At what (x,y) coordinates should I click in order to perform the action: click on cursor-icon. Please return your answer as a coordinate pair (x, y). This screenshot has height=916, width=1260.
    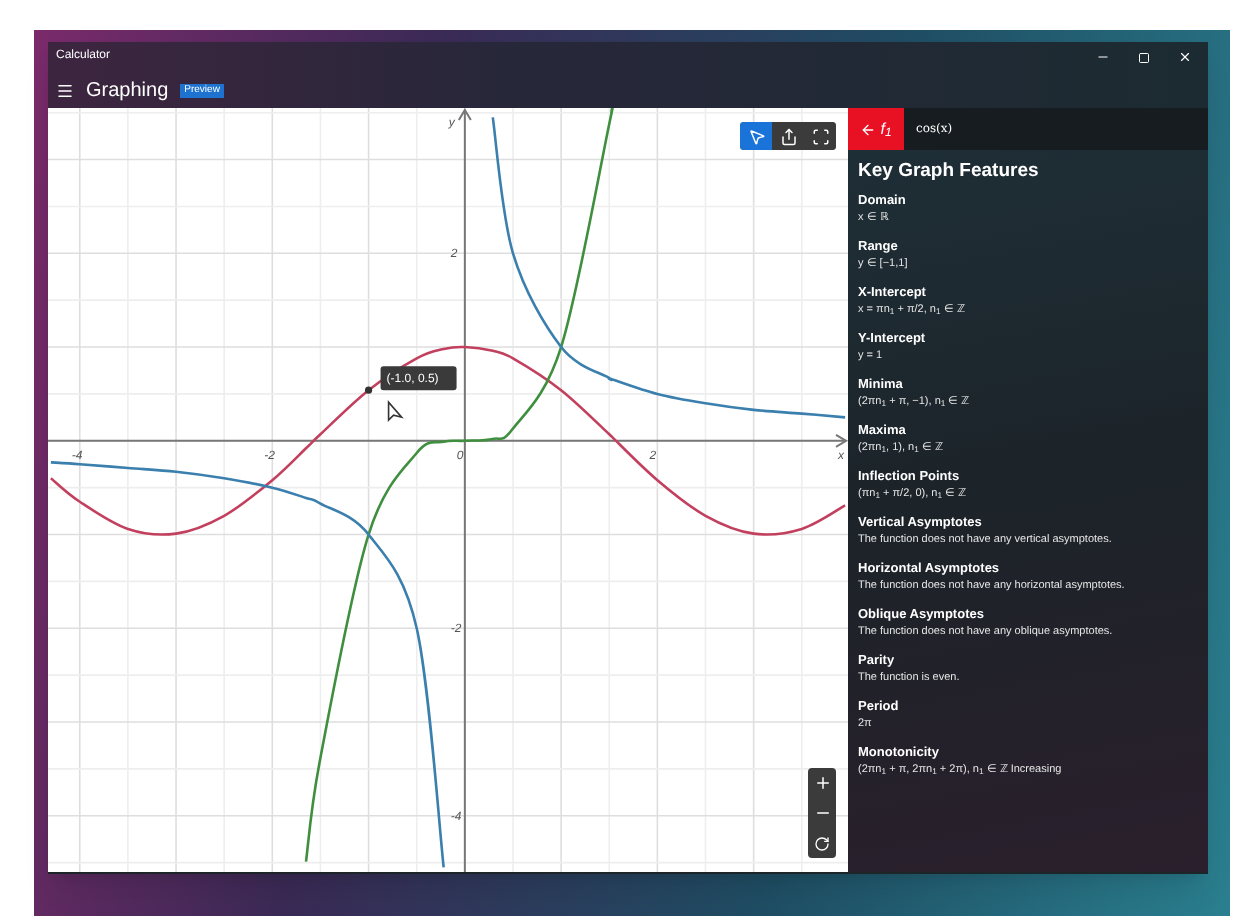
    Looking at the image, I should click on (395, 411).